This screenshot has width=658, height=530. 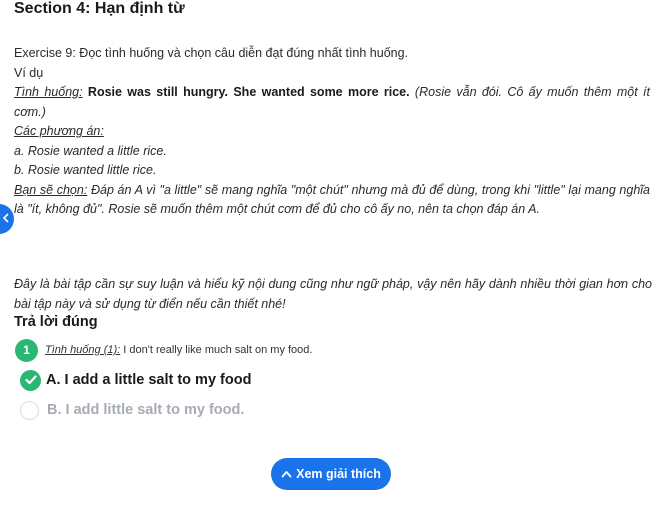 What do you see at coordinates (30, 380) in the screenshot?
I see `check-circle-icon` at bounding box center [30, 380].